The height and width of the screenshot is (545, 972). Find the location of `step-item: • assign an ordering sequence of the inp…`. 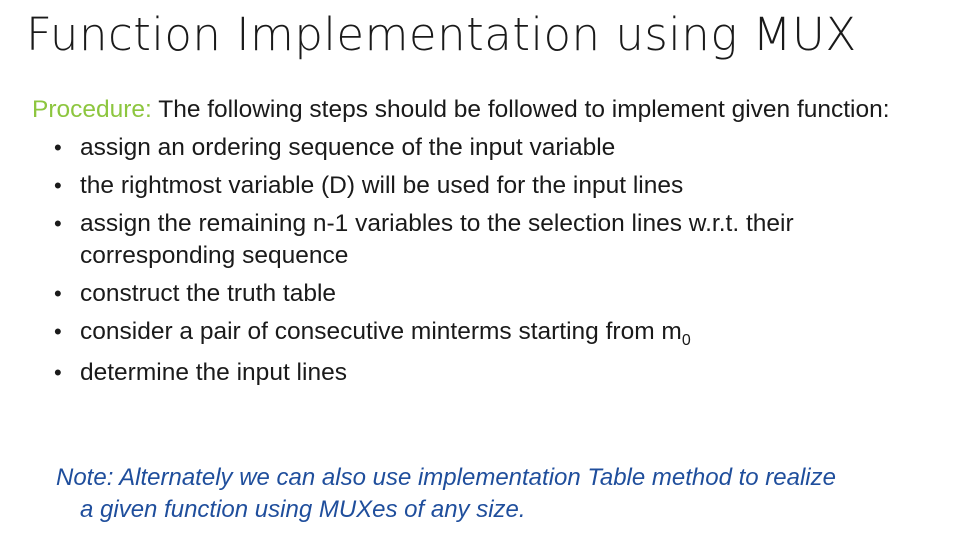

step-item: • assign an ordering sequence of the inp… is located at coordinates (493, 148).